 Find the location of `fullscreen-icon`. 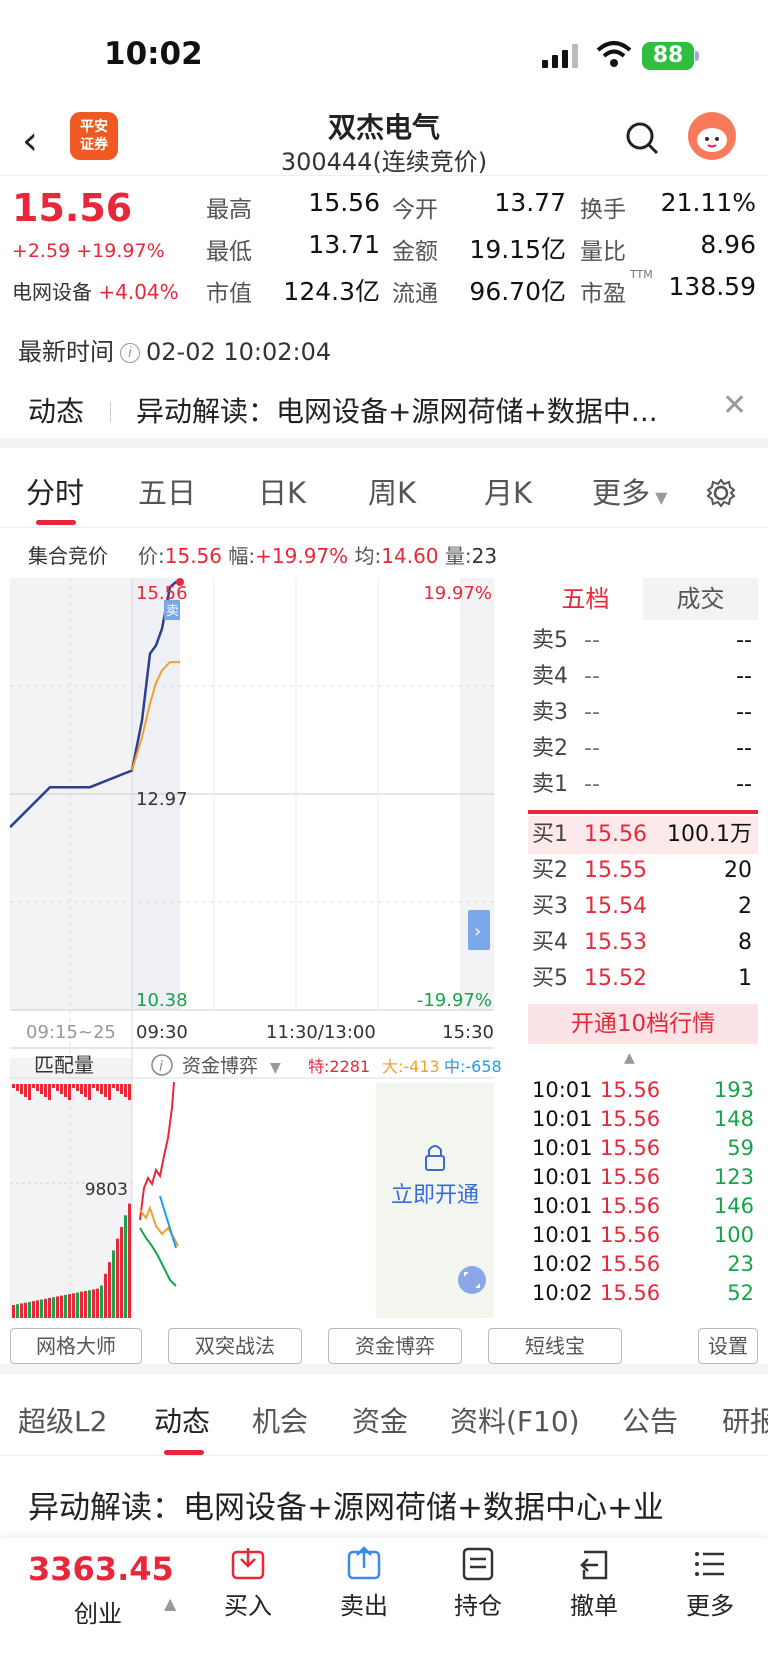

fullscreen-icon is located at coordinates (472, 1280).